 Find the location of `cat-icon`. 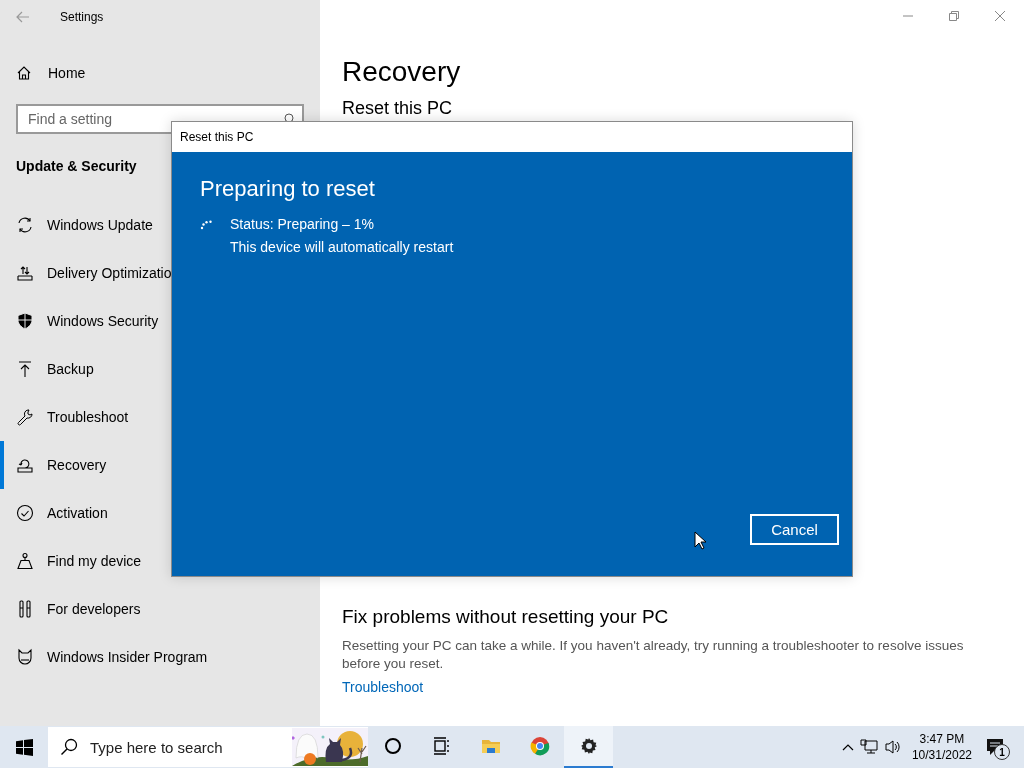

cat-icon is located at coordinates (25, 657).